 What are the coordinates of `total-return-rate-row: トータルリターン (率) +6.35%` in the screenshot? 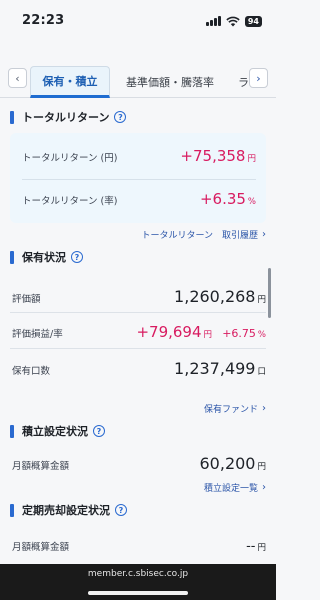 It's located at (139, 199).